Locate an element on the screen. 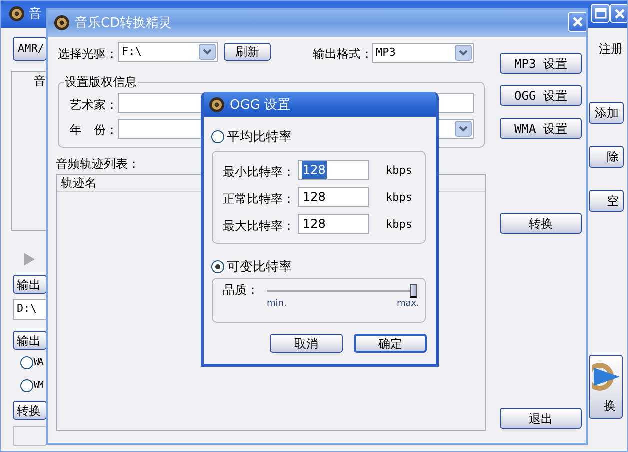 Image resolution: width=628 pixels, height=452 pixels. refresh-button: 刷新 is located at coordinates (247, 52).